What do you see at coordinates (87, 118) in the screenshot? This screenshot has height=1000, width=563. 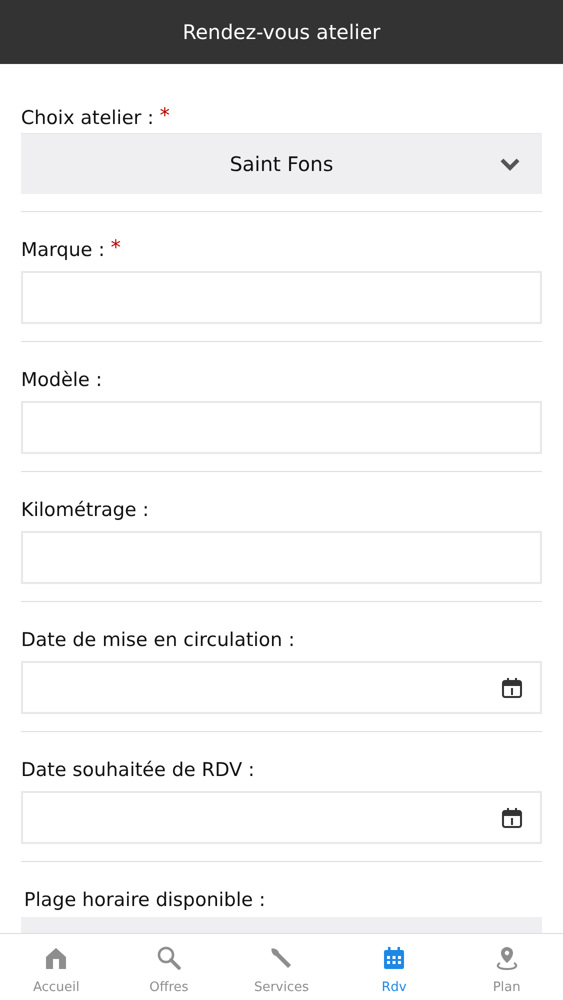 I see `field-label: Choix atelier :` at bounding box center [87, 118].